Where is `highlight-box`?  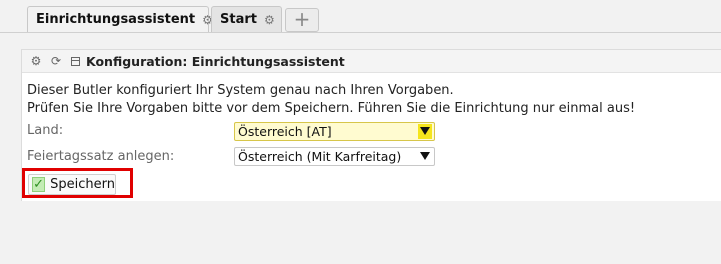 highlight-box is located at coordinates (77, 183).